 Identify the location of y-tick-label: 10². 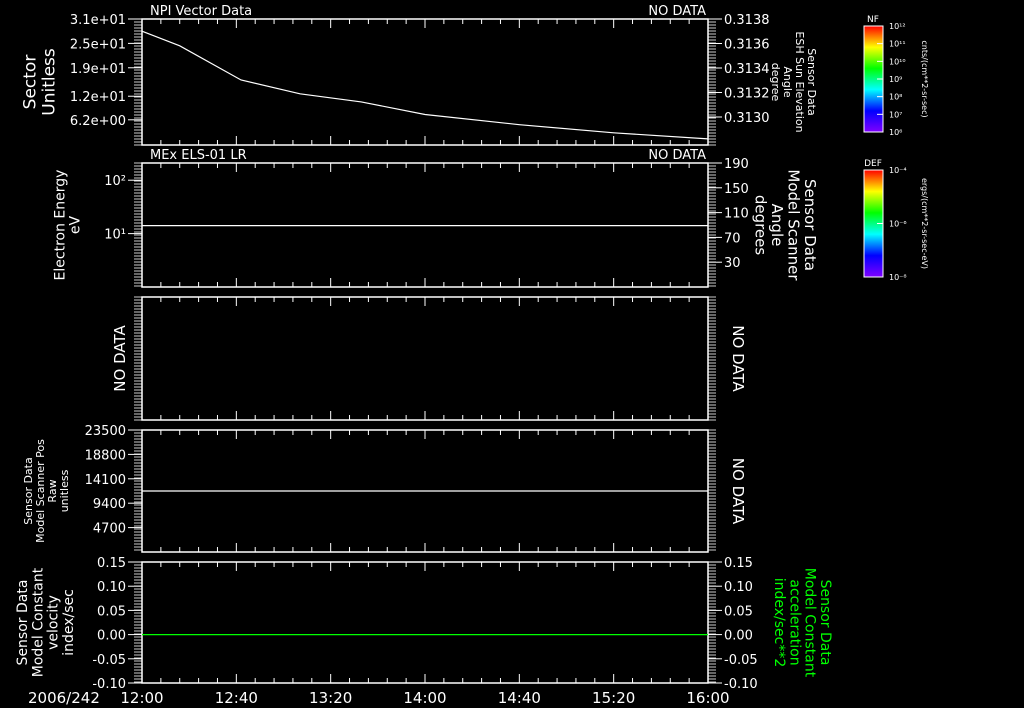
(115, 181).